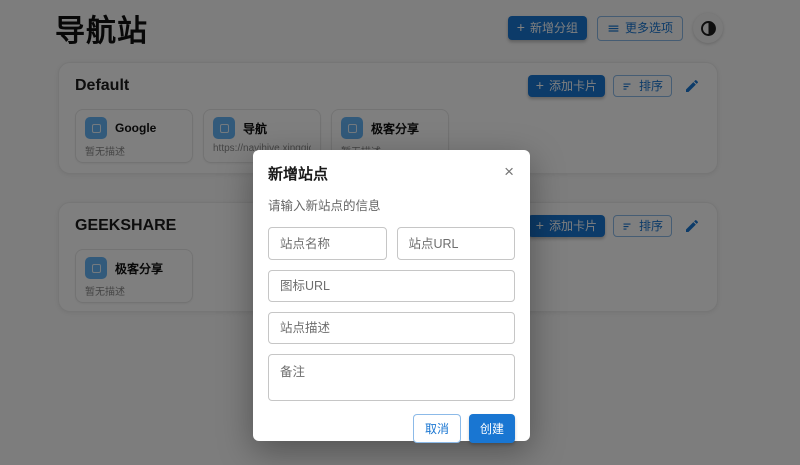 The image size is (800, 465). I want to click on site-description-input, so click(391, 328).